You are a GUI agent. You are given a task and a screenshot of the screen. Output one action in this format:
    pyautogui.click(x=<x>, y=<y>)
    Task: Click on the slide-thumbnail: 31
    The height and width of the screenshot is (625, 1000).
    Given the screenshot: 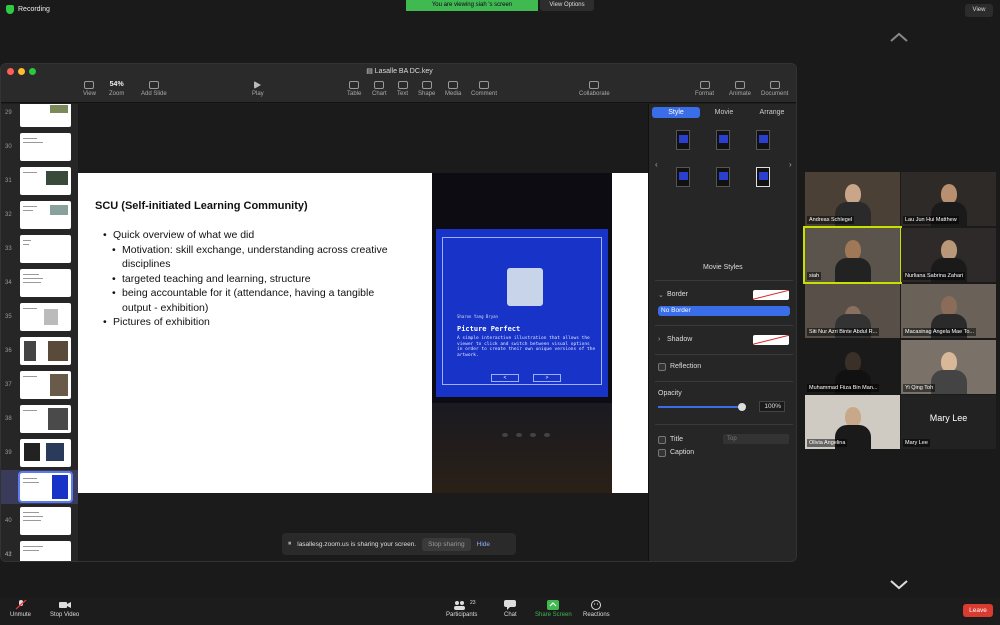 What is the action you would take?
    pyautogui.click(x=39, y=181)
    